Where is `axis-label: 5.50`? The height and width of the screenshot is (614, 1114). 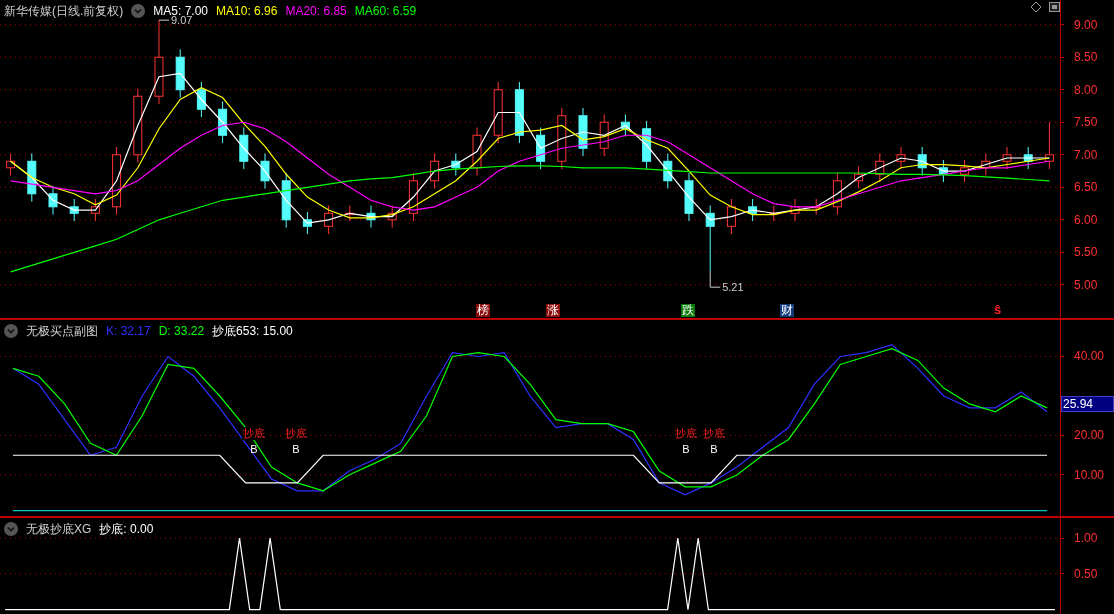
axis-label: 5.50 is located at coordinates (1086, 252).